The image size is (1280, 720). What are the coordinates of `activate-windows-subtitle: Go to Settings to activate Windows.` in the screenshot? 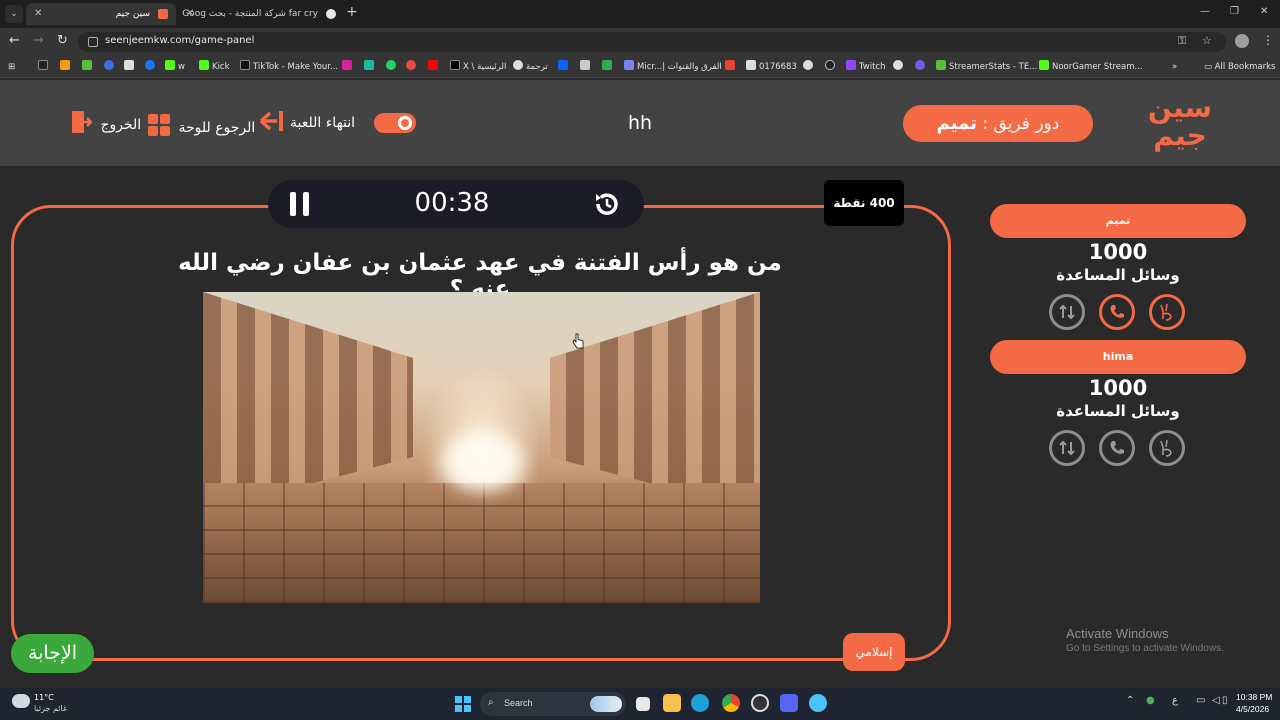 It's located at (1145, 648).